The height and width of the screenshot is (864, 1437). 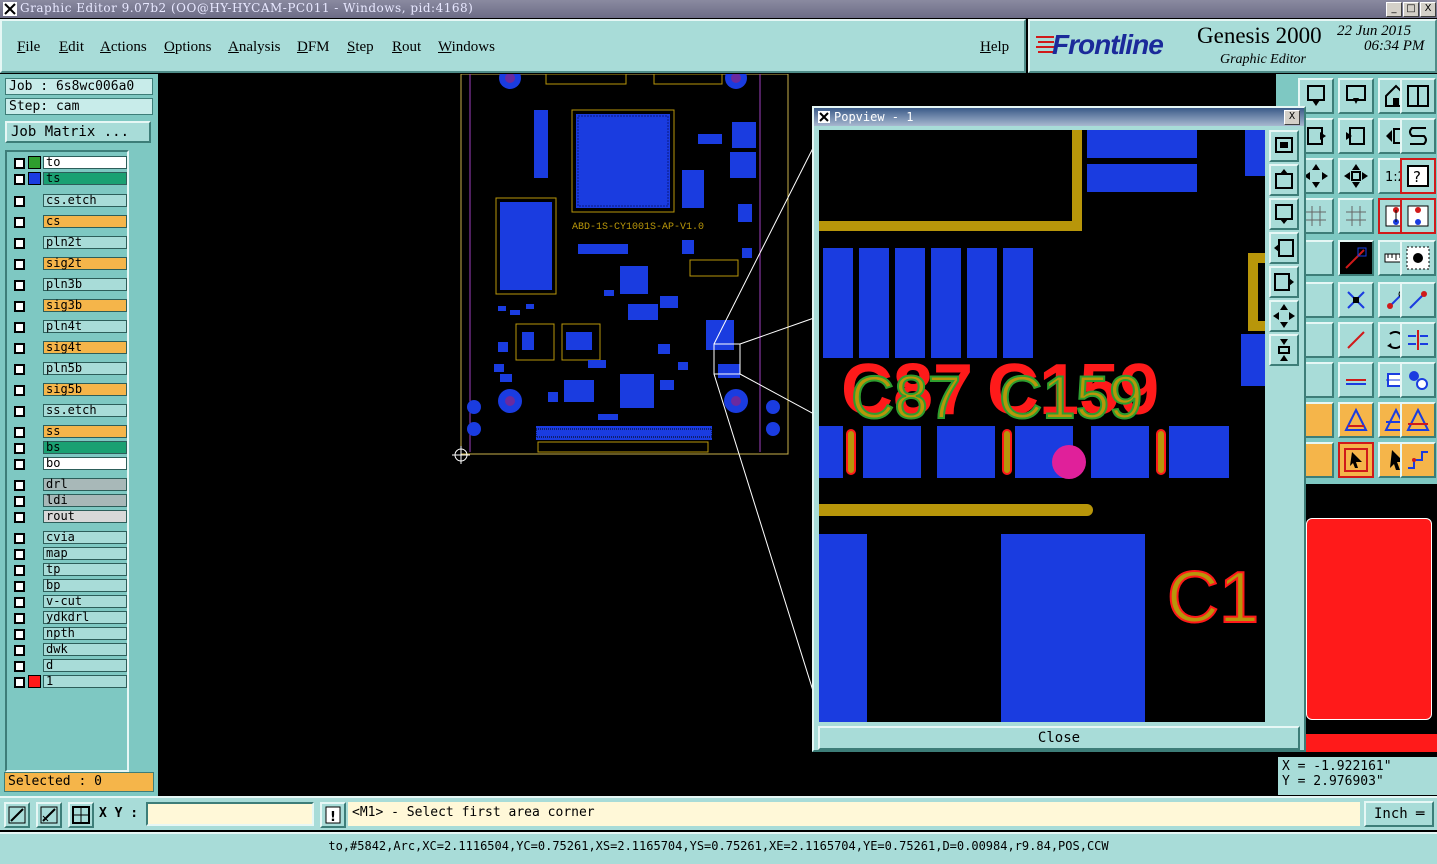 I want to click on tool-pan-screen, so click(x=1356, y=136).